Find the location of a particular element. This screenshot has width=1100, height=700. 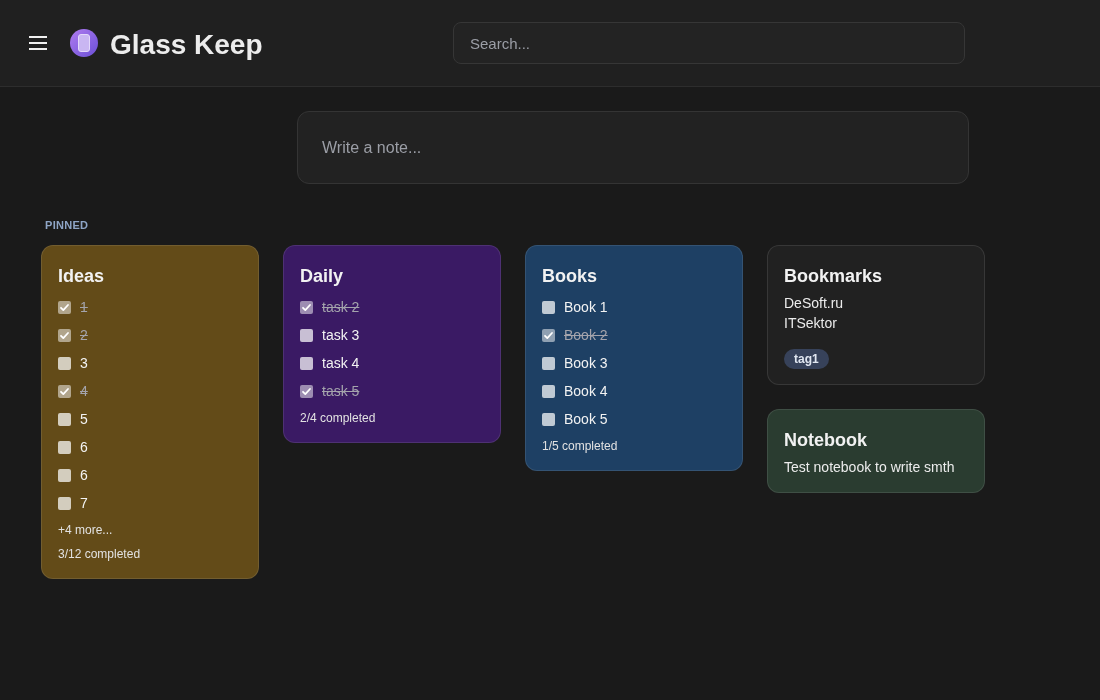

checklist-item: 5 is located at coordinates (84, 419).